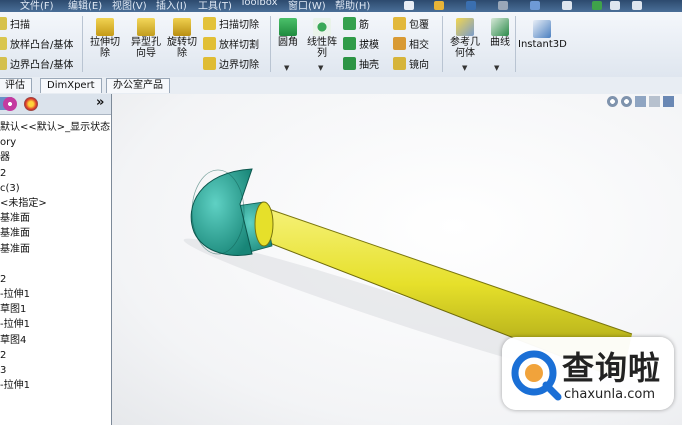  What do you see at coordinates (100, 102) in the screenshot?
I see `expand-panel-button: »` at bounding box center [100, 102].